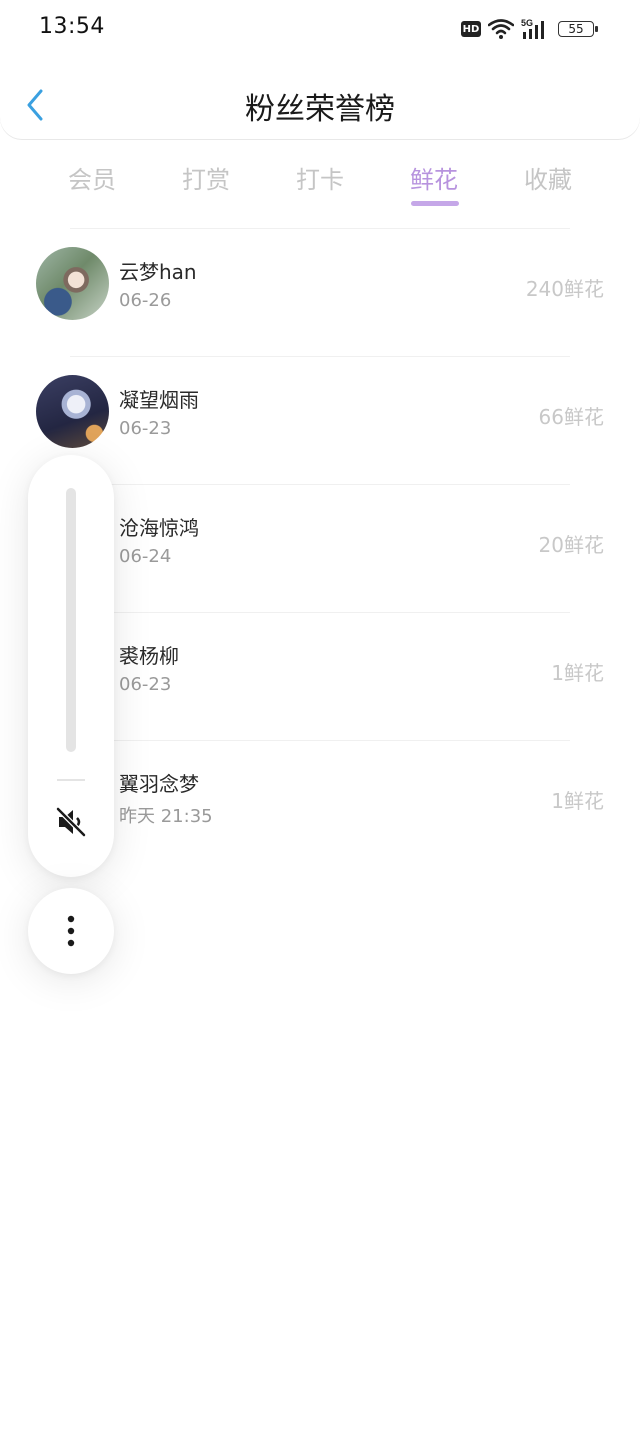  What do you see at coordinates (434, 180) in the screenshot?
I see `tab-flowers-label: 鲜花` at bounding box center [434, 180].